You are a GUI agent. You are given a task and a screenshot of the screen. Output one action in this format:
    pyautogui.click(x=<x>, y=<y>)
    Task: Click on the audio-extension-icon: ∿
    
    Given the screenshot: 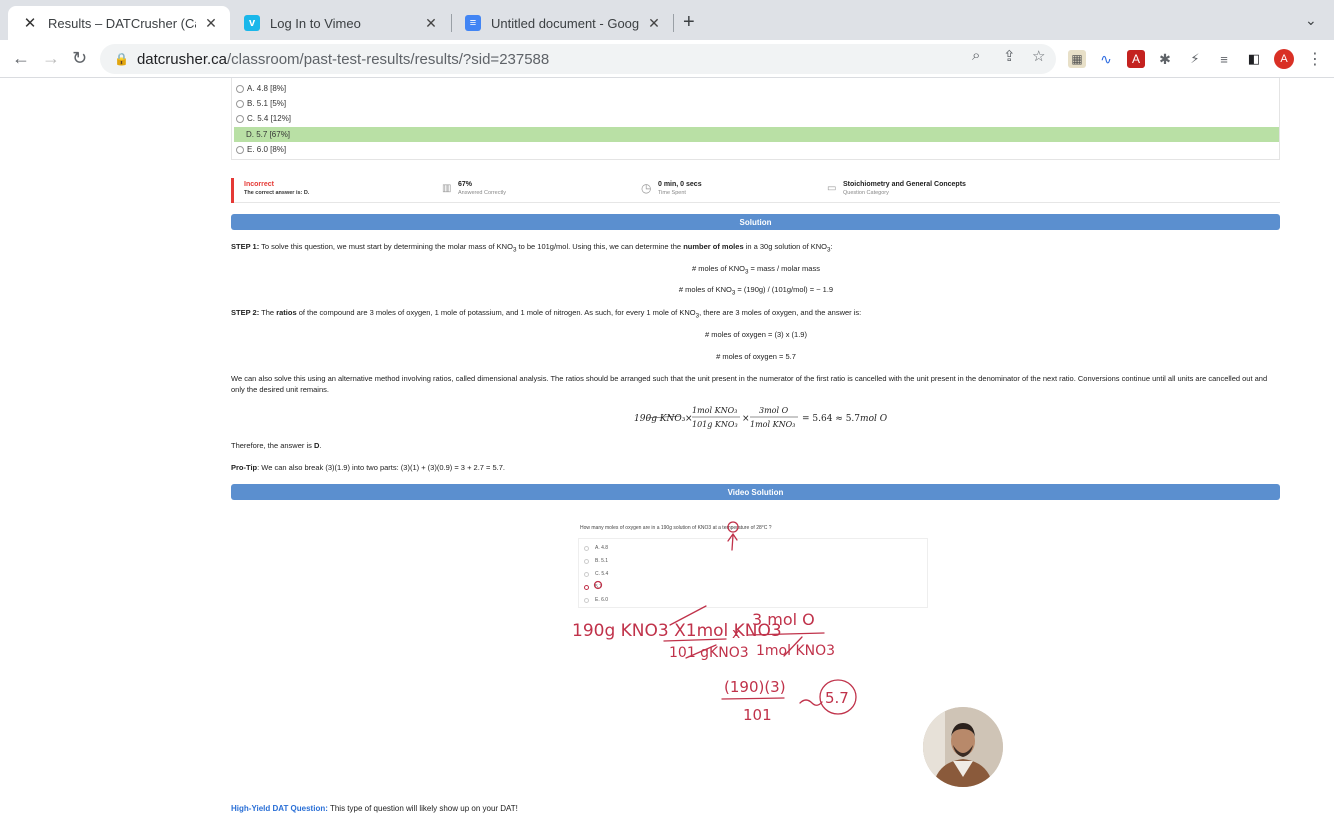 What is the action you would take?
    pyautogui.click(x=1106, y=59)
    